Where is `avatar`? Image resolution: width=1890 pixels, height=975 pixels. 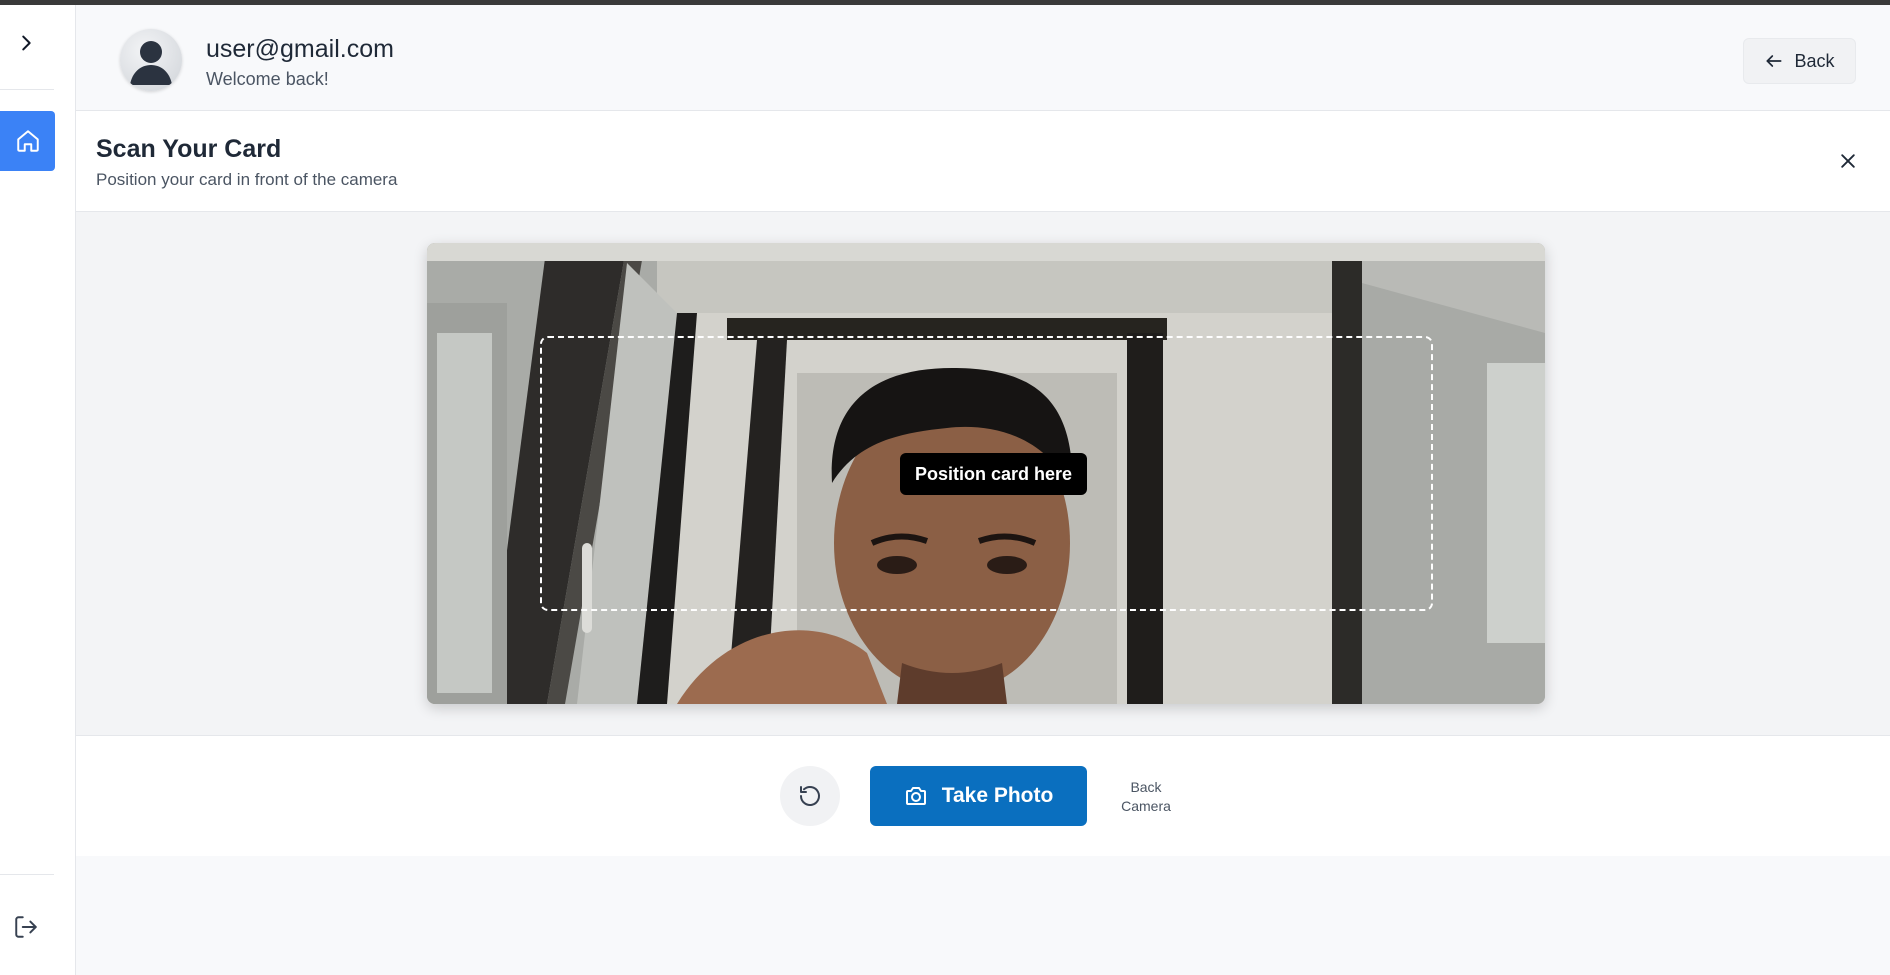 avatar is located at coordinates (151, 60).